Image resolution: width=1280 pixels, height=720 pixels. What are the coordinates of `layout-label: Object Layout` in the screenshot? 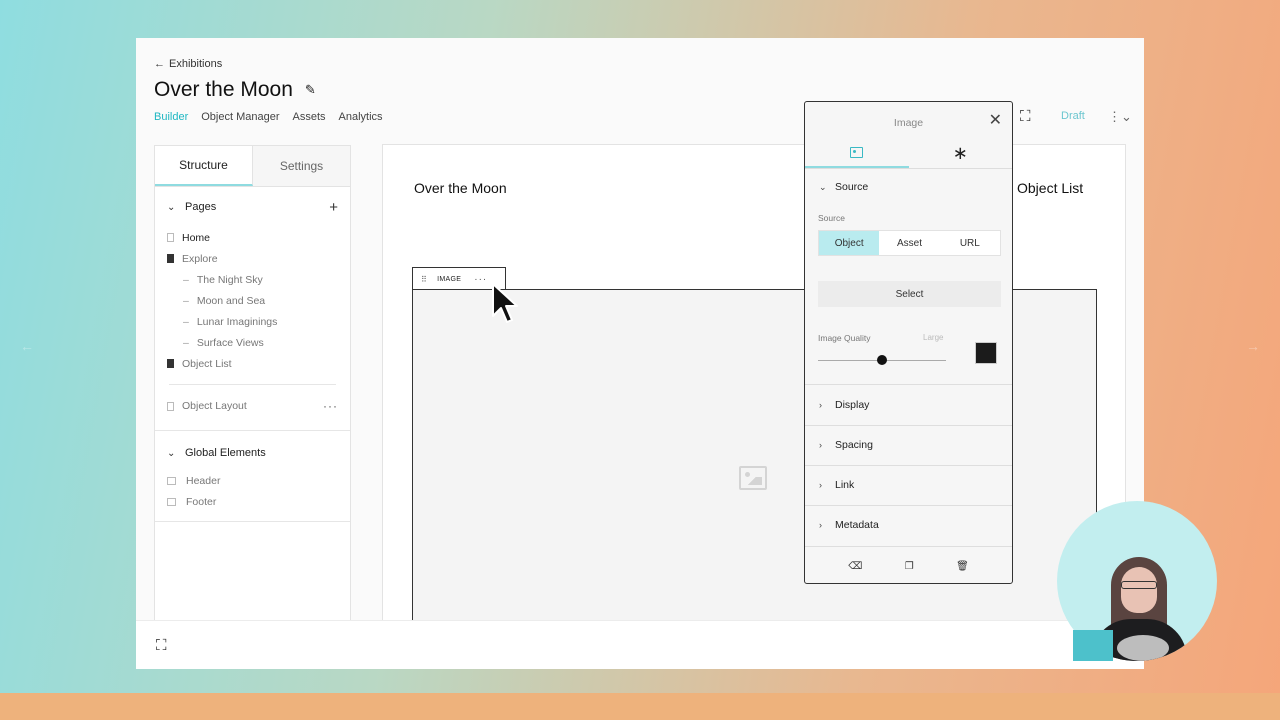 It's located at (214, 406).